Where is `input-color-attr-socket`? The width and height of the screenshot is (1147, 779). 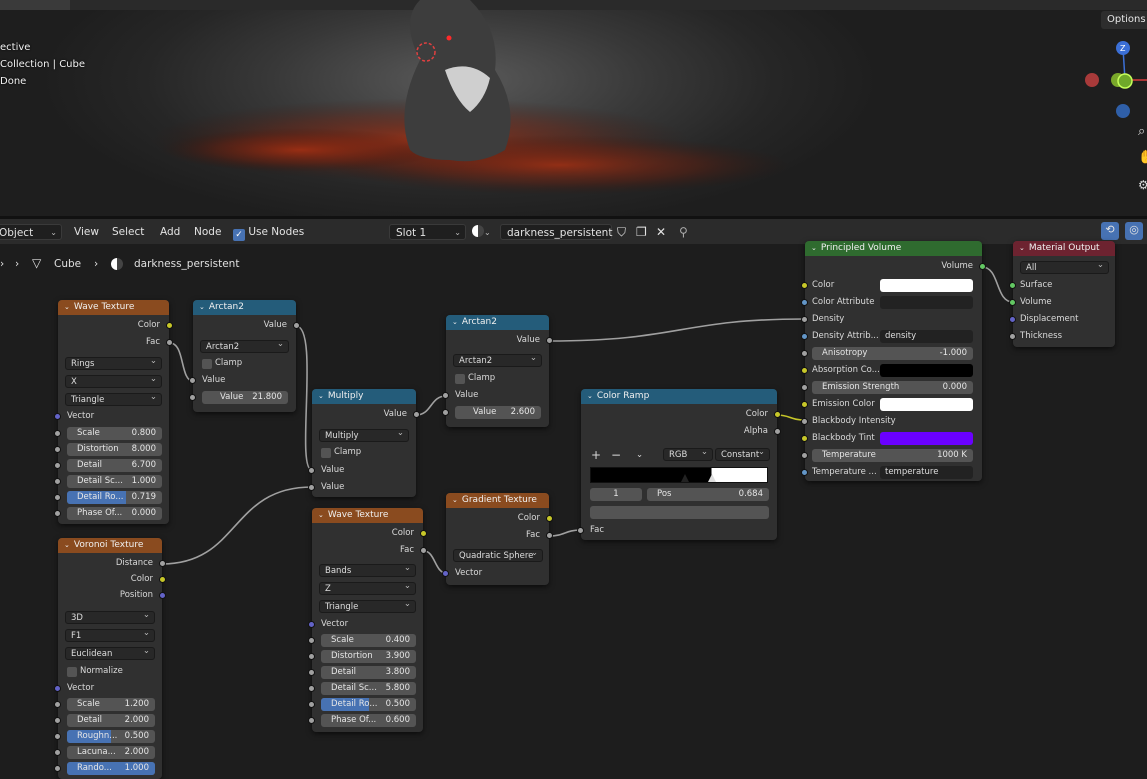
input-color-attr-socket is located at coordinates (804, 302).